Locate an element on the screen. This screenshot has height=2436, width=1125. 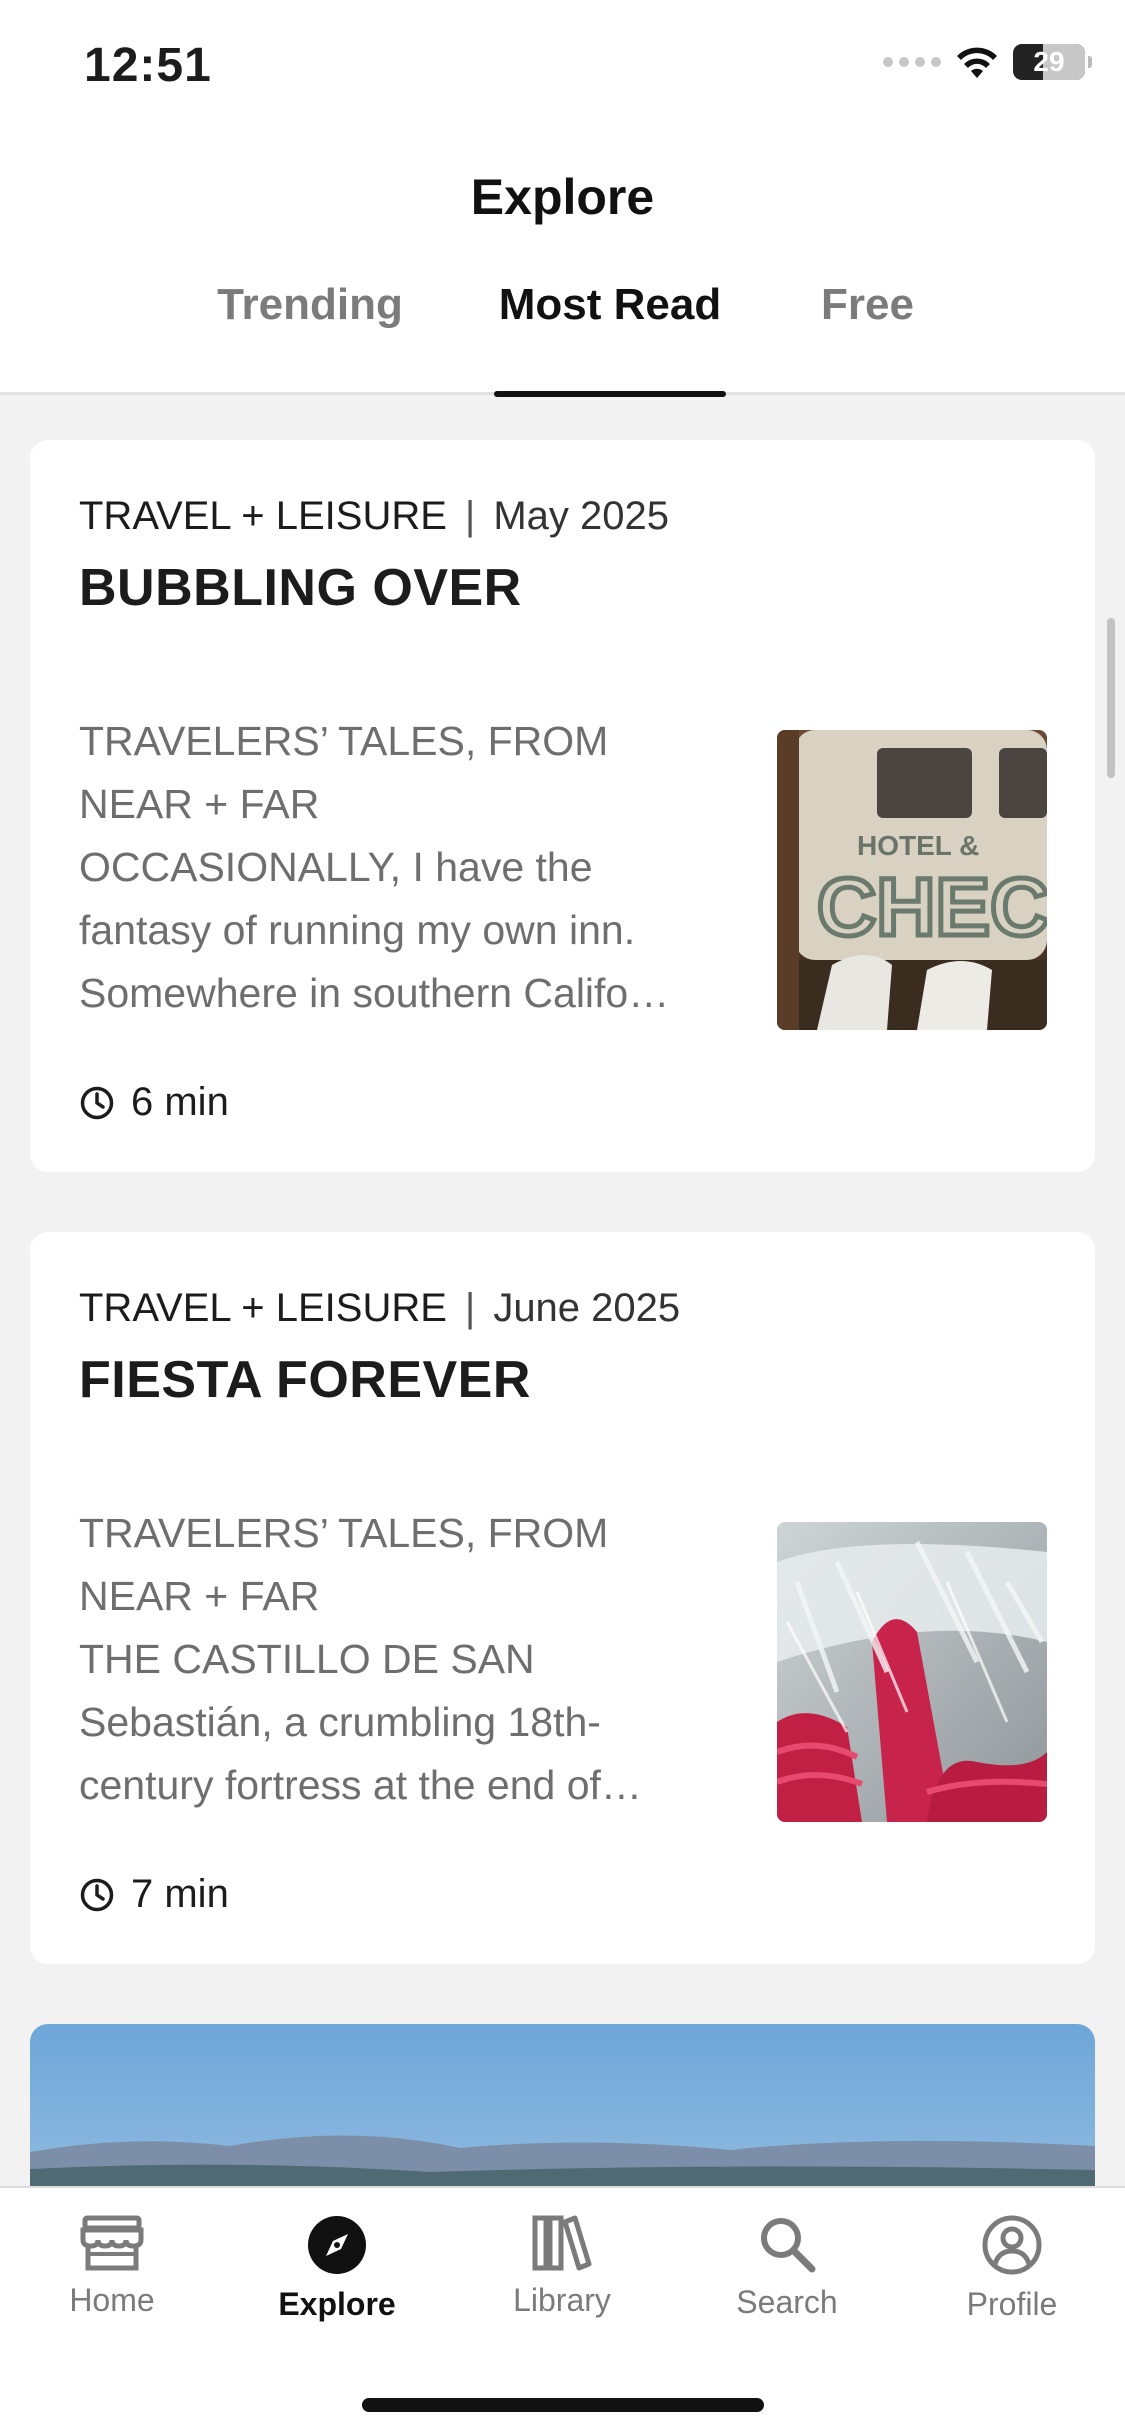
scrollbar is located at coordinates (1111, 698).